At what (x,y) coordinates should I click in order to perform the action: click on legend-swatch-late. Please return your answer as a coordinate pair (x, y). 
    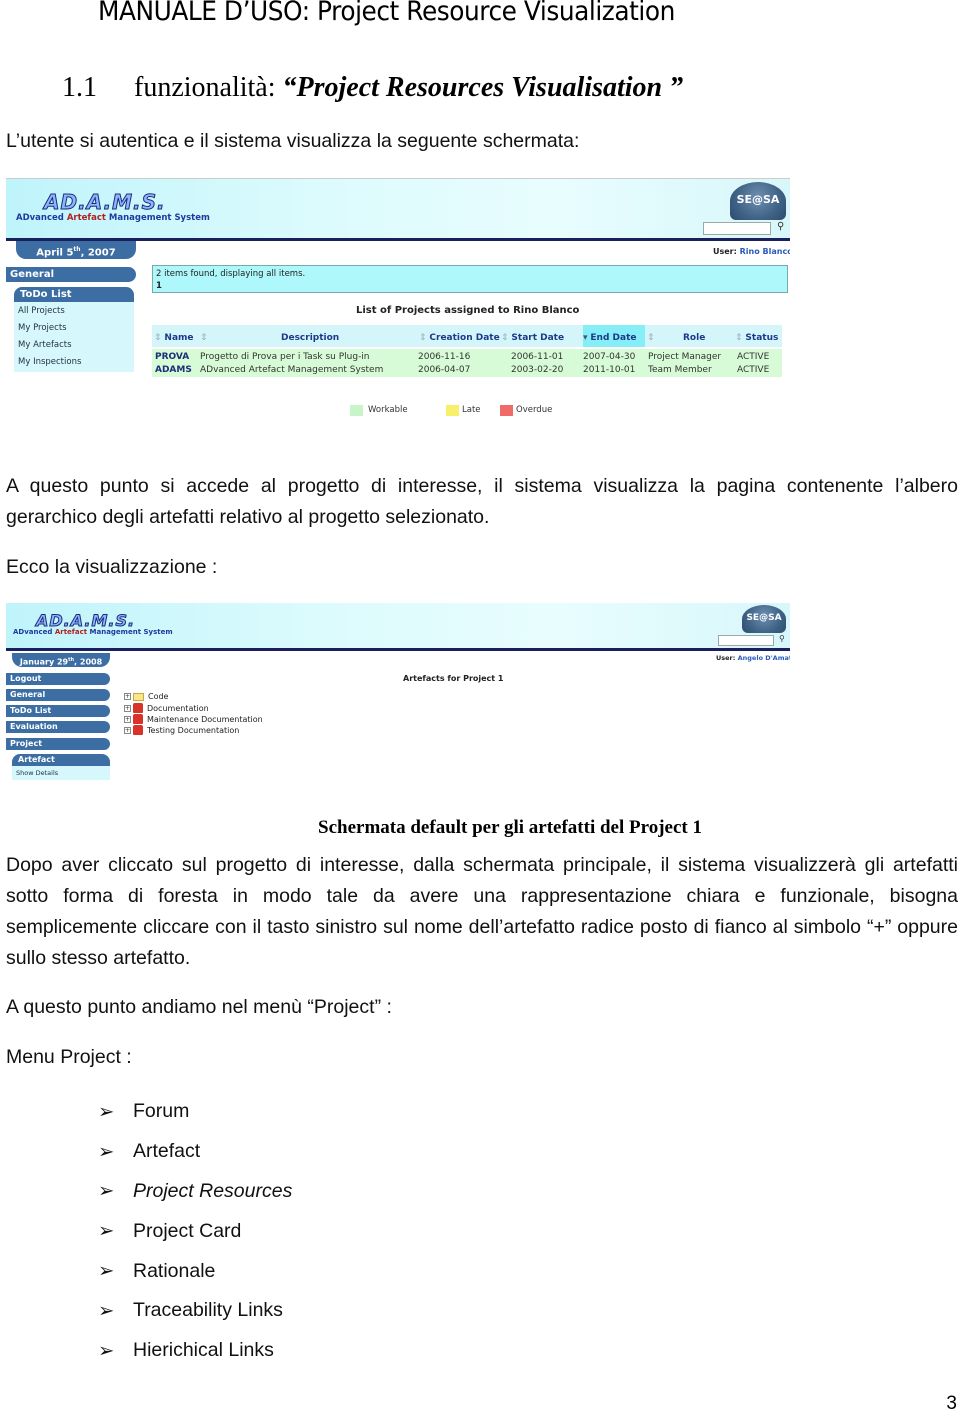
    Looking at the image, I should click on (452, 410).